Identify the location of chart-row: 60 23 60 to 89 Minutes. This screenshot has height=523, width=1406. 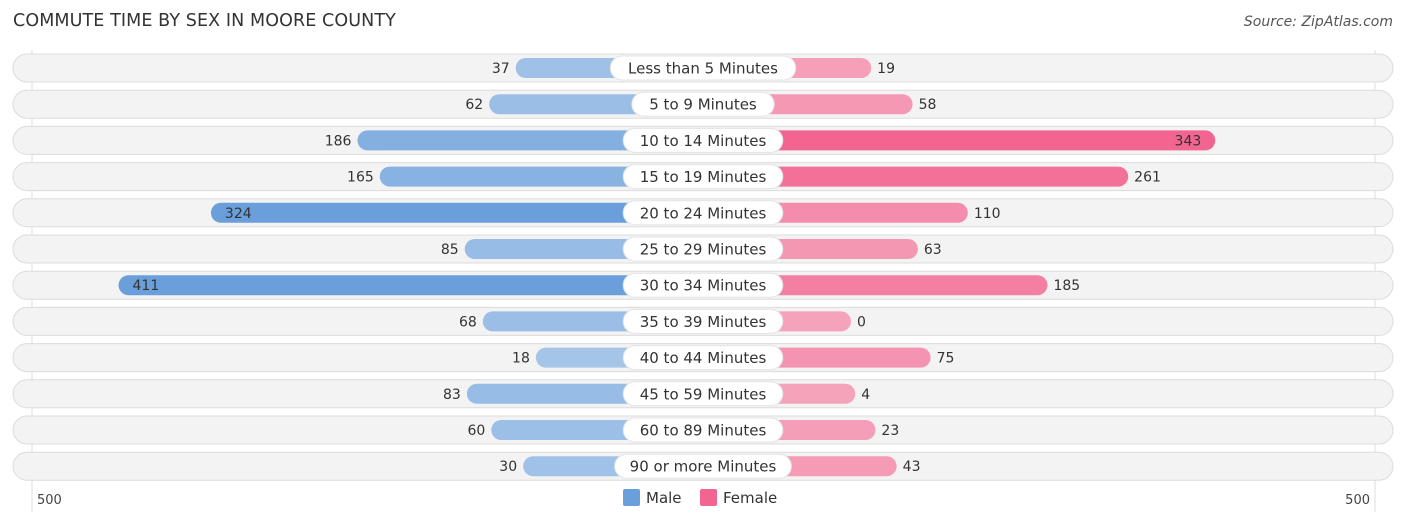
(703, 430).